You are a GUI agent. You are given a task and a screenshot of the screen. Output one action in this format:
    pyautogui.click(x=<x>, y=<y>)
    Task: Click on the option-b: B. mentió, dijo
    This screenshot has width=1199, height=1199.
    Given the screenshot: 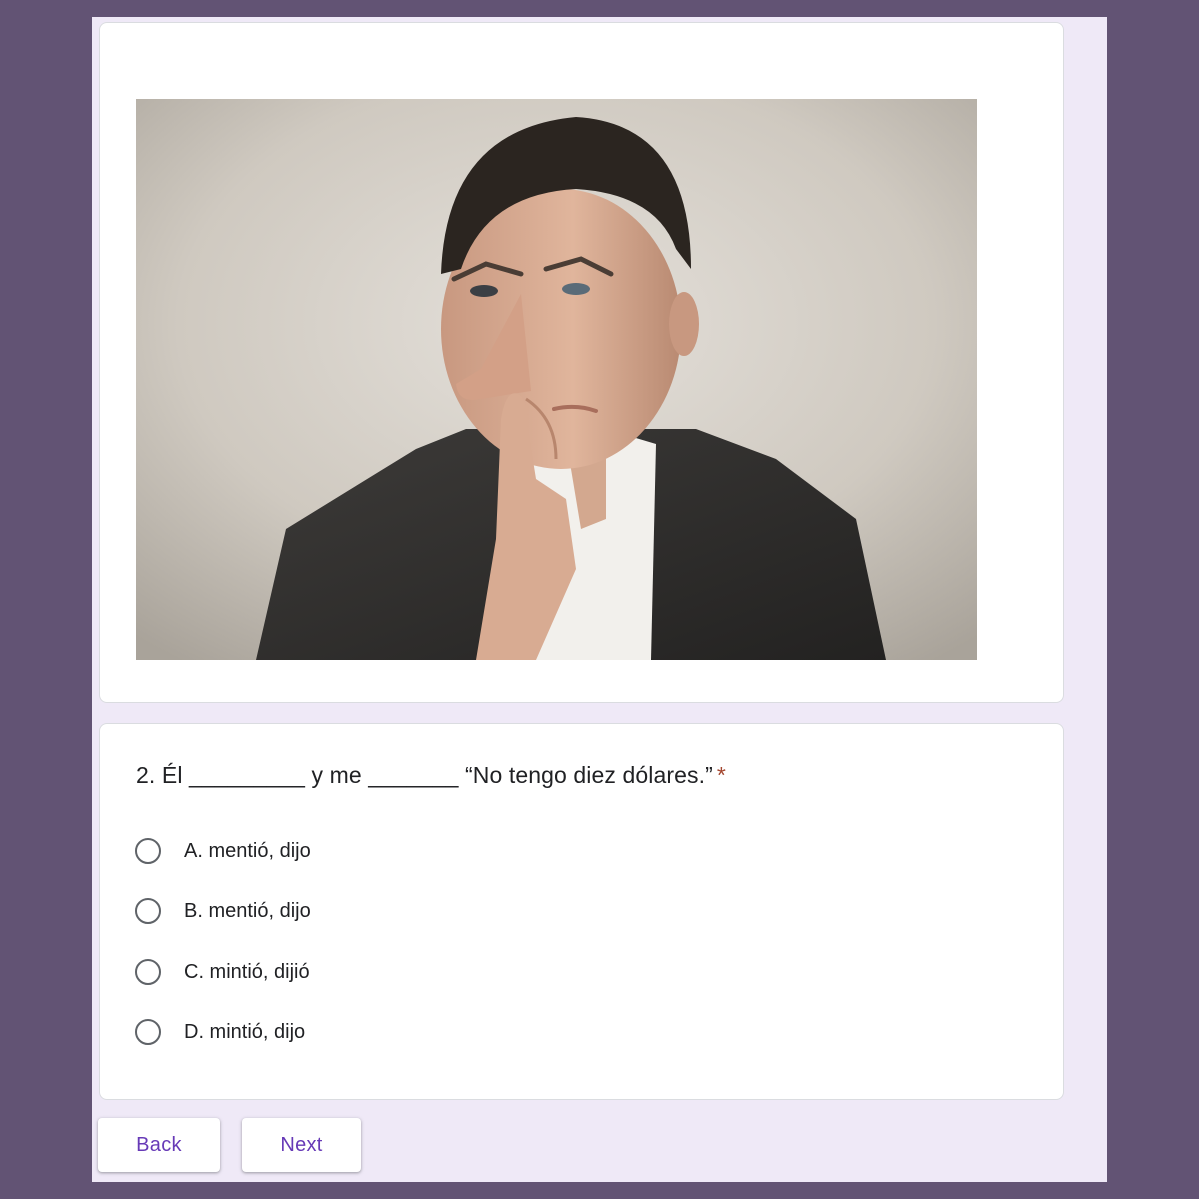 What is the action you would take?
    pyautogui.click(x=223, y=911)
    